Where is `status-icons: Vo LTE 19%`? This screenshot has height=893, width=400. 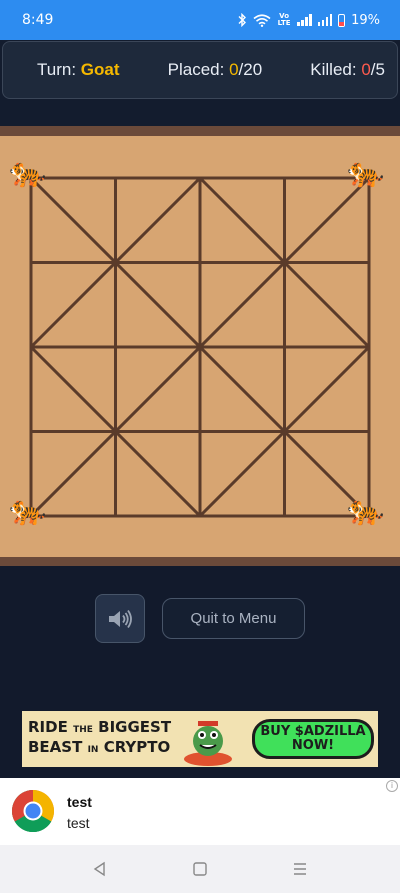 status-icons: Vo LTE 19% is located at coordinates (309, 20).